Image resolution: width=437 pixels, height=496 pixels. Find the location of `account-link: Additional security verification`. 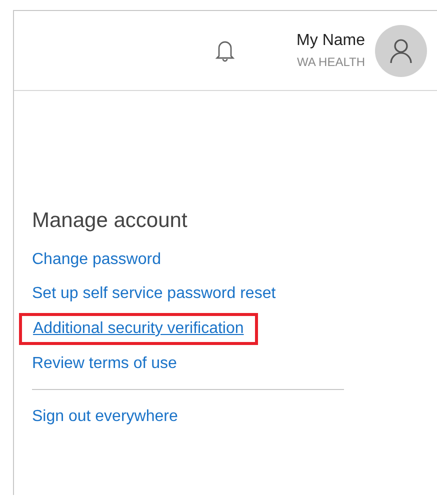

account-link: Additional security verification is located at coordinates (138, 329).